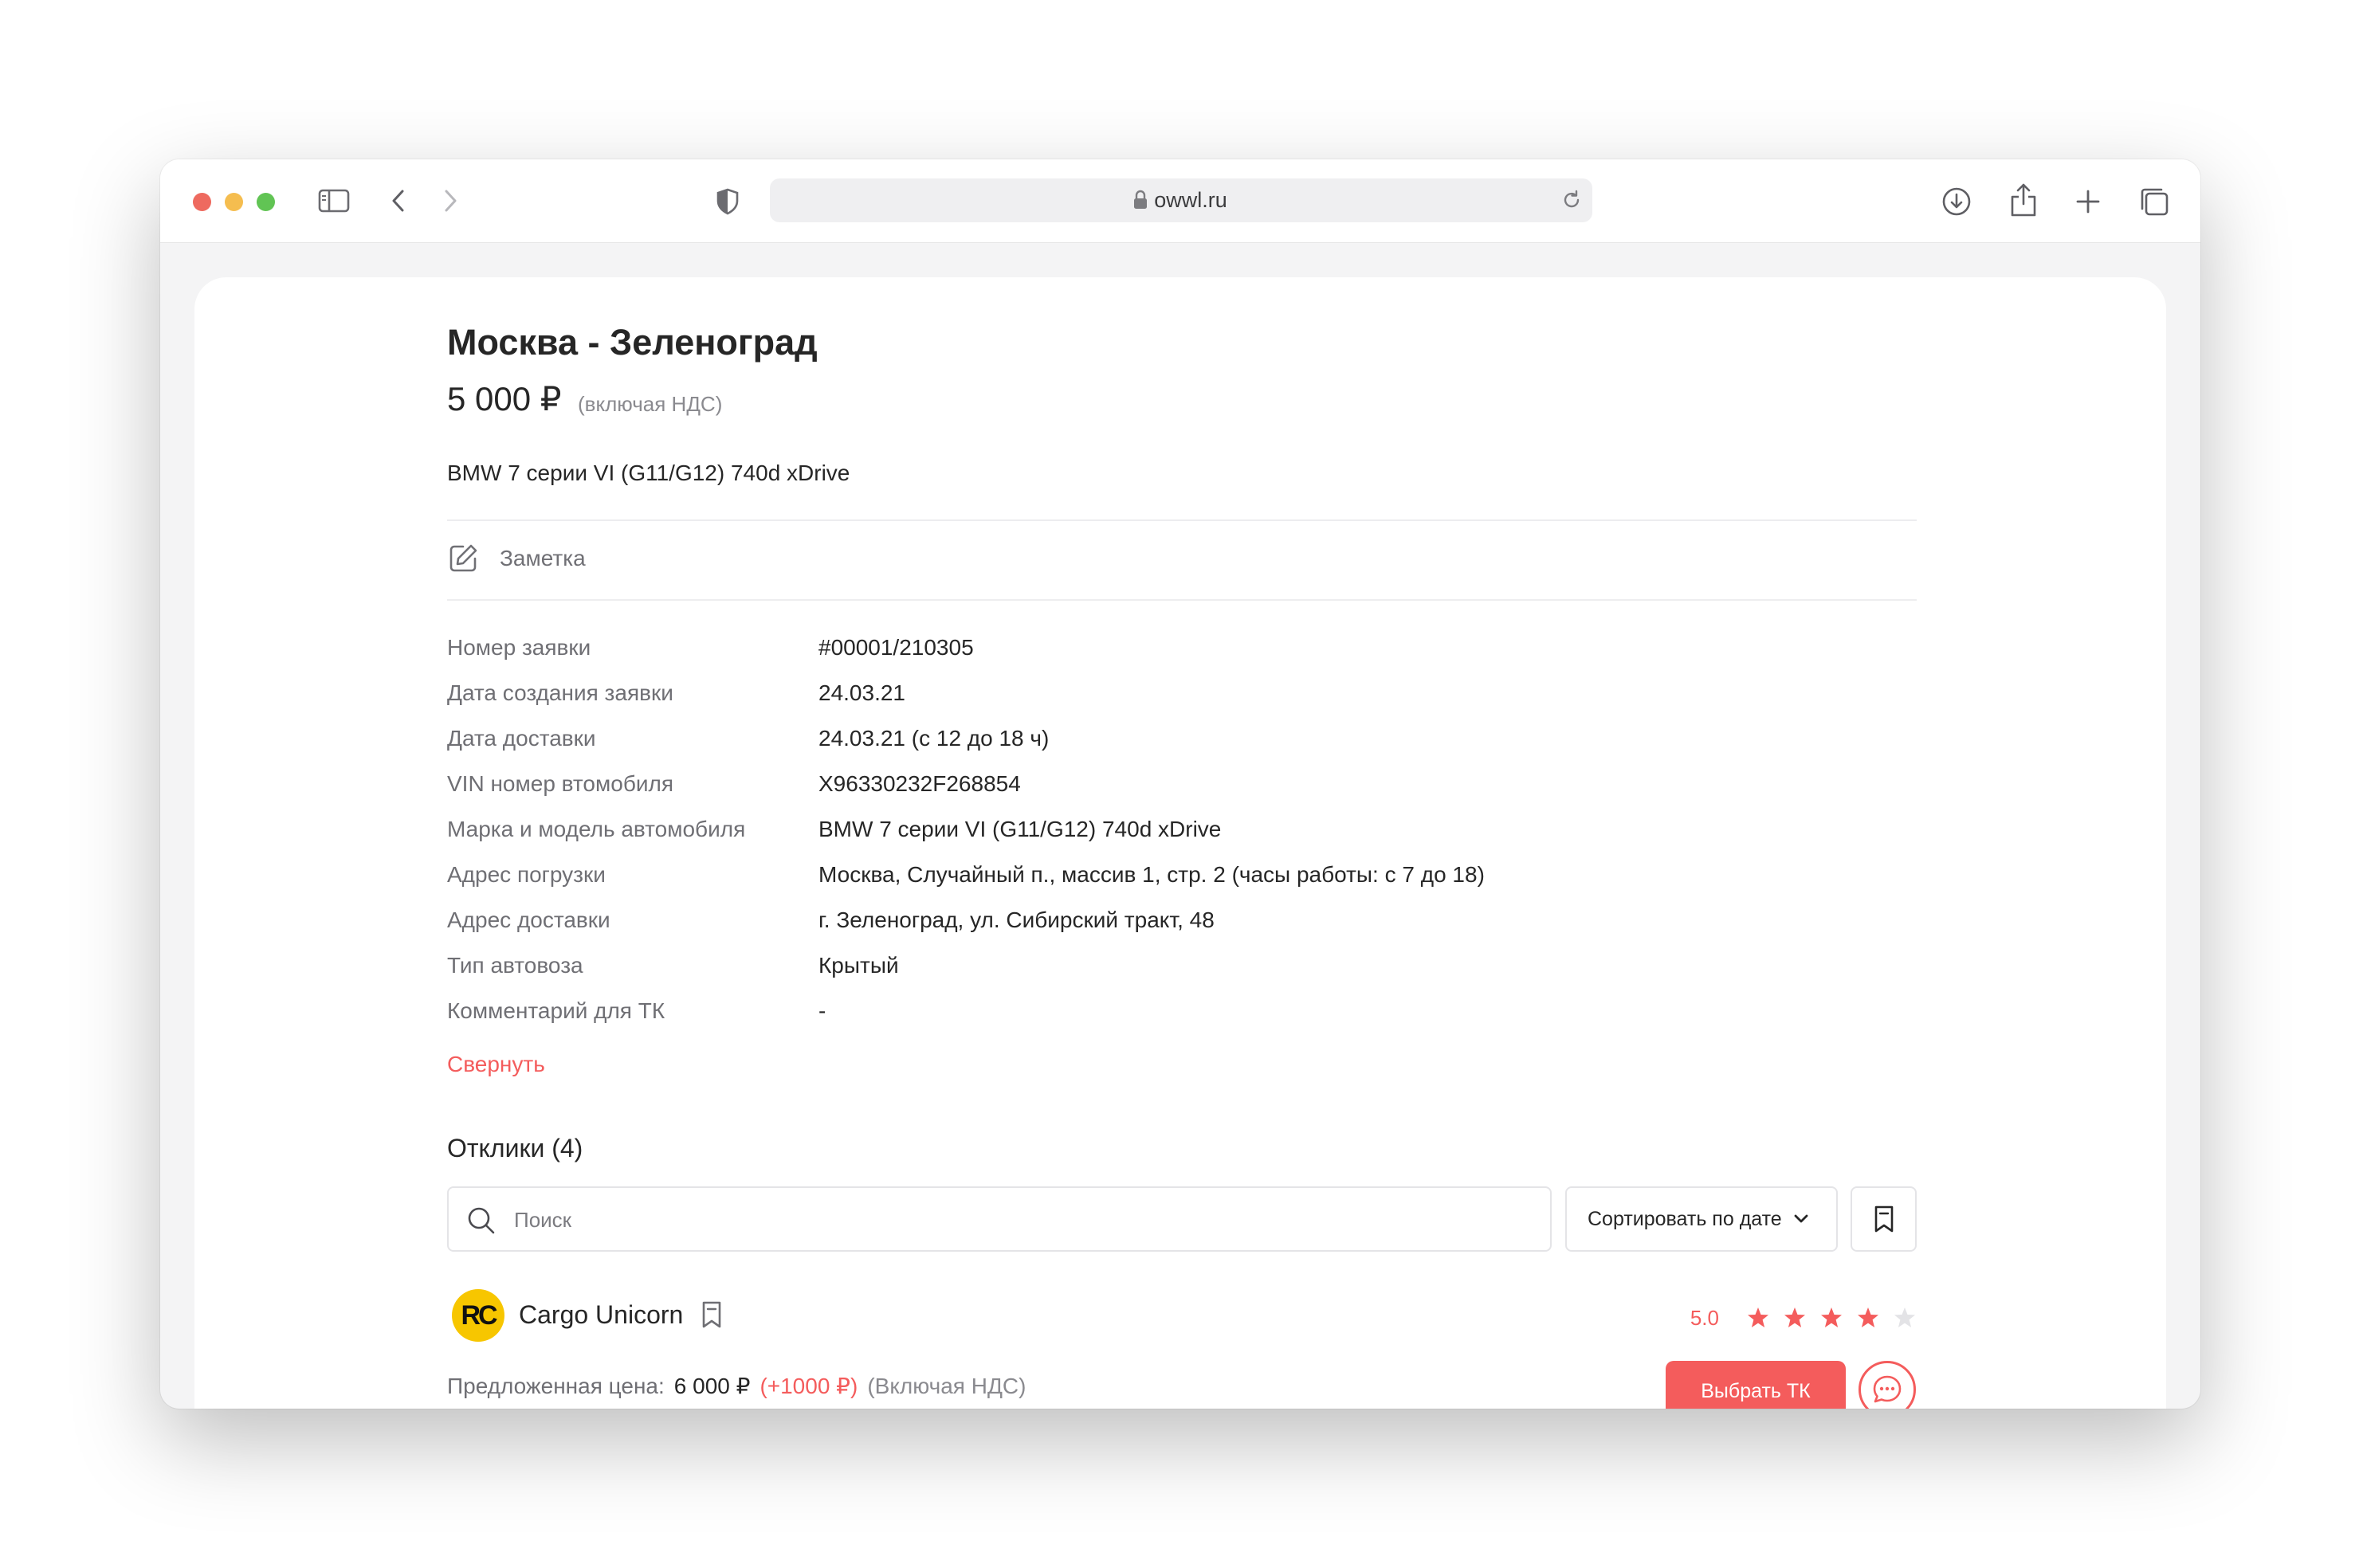  I want to click on offer-vat: (Включая НДС), so click(946, 1386).